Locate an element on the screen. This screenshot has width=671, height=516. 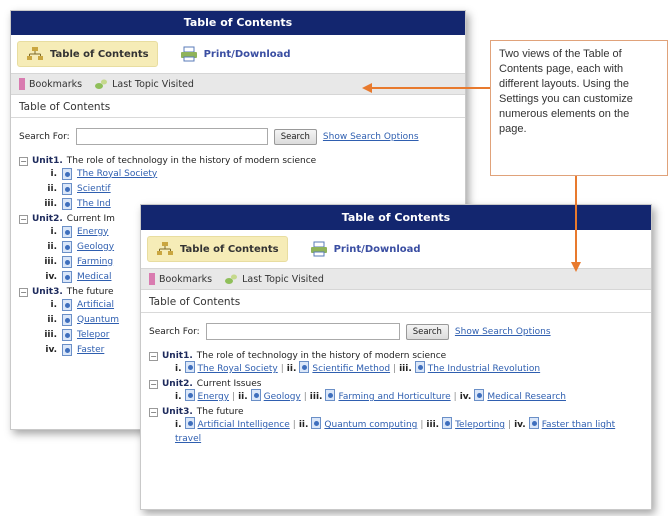
unit-row: − Unit2. Current Issues is located at coordinates (396, 384).